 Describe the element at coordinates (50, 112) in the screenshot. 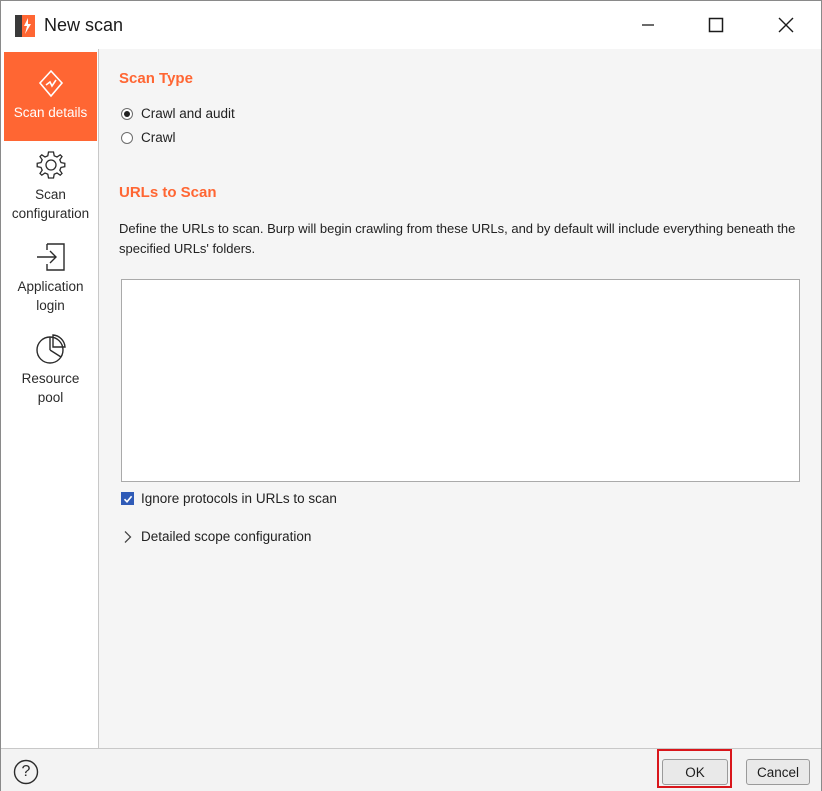

I see `sidebar-item-label: Scan details` at that location.